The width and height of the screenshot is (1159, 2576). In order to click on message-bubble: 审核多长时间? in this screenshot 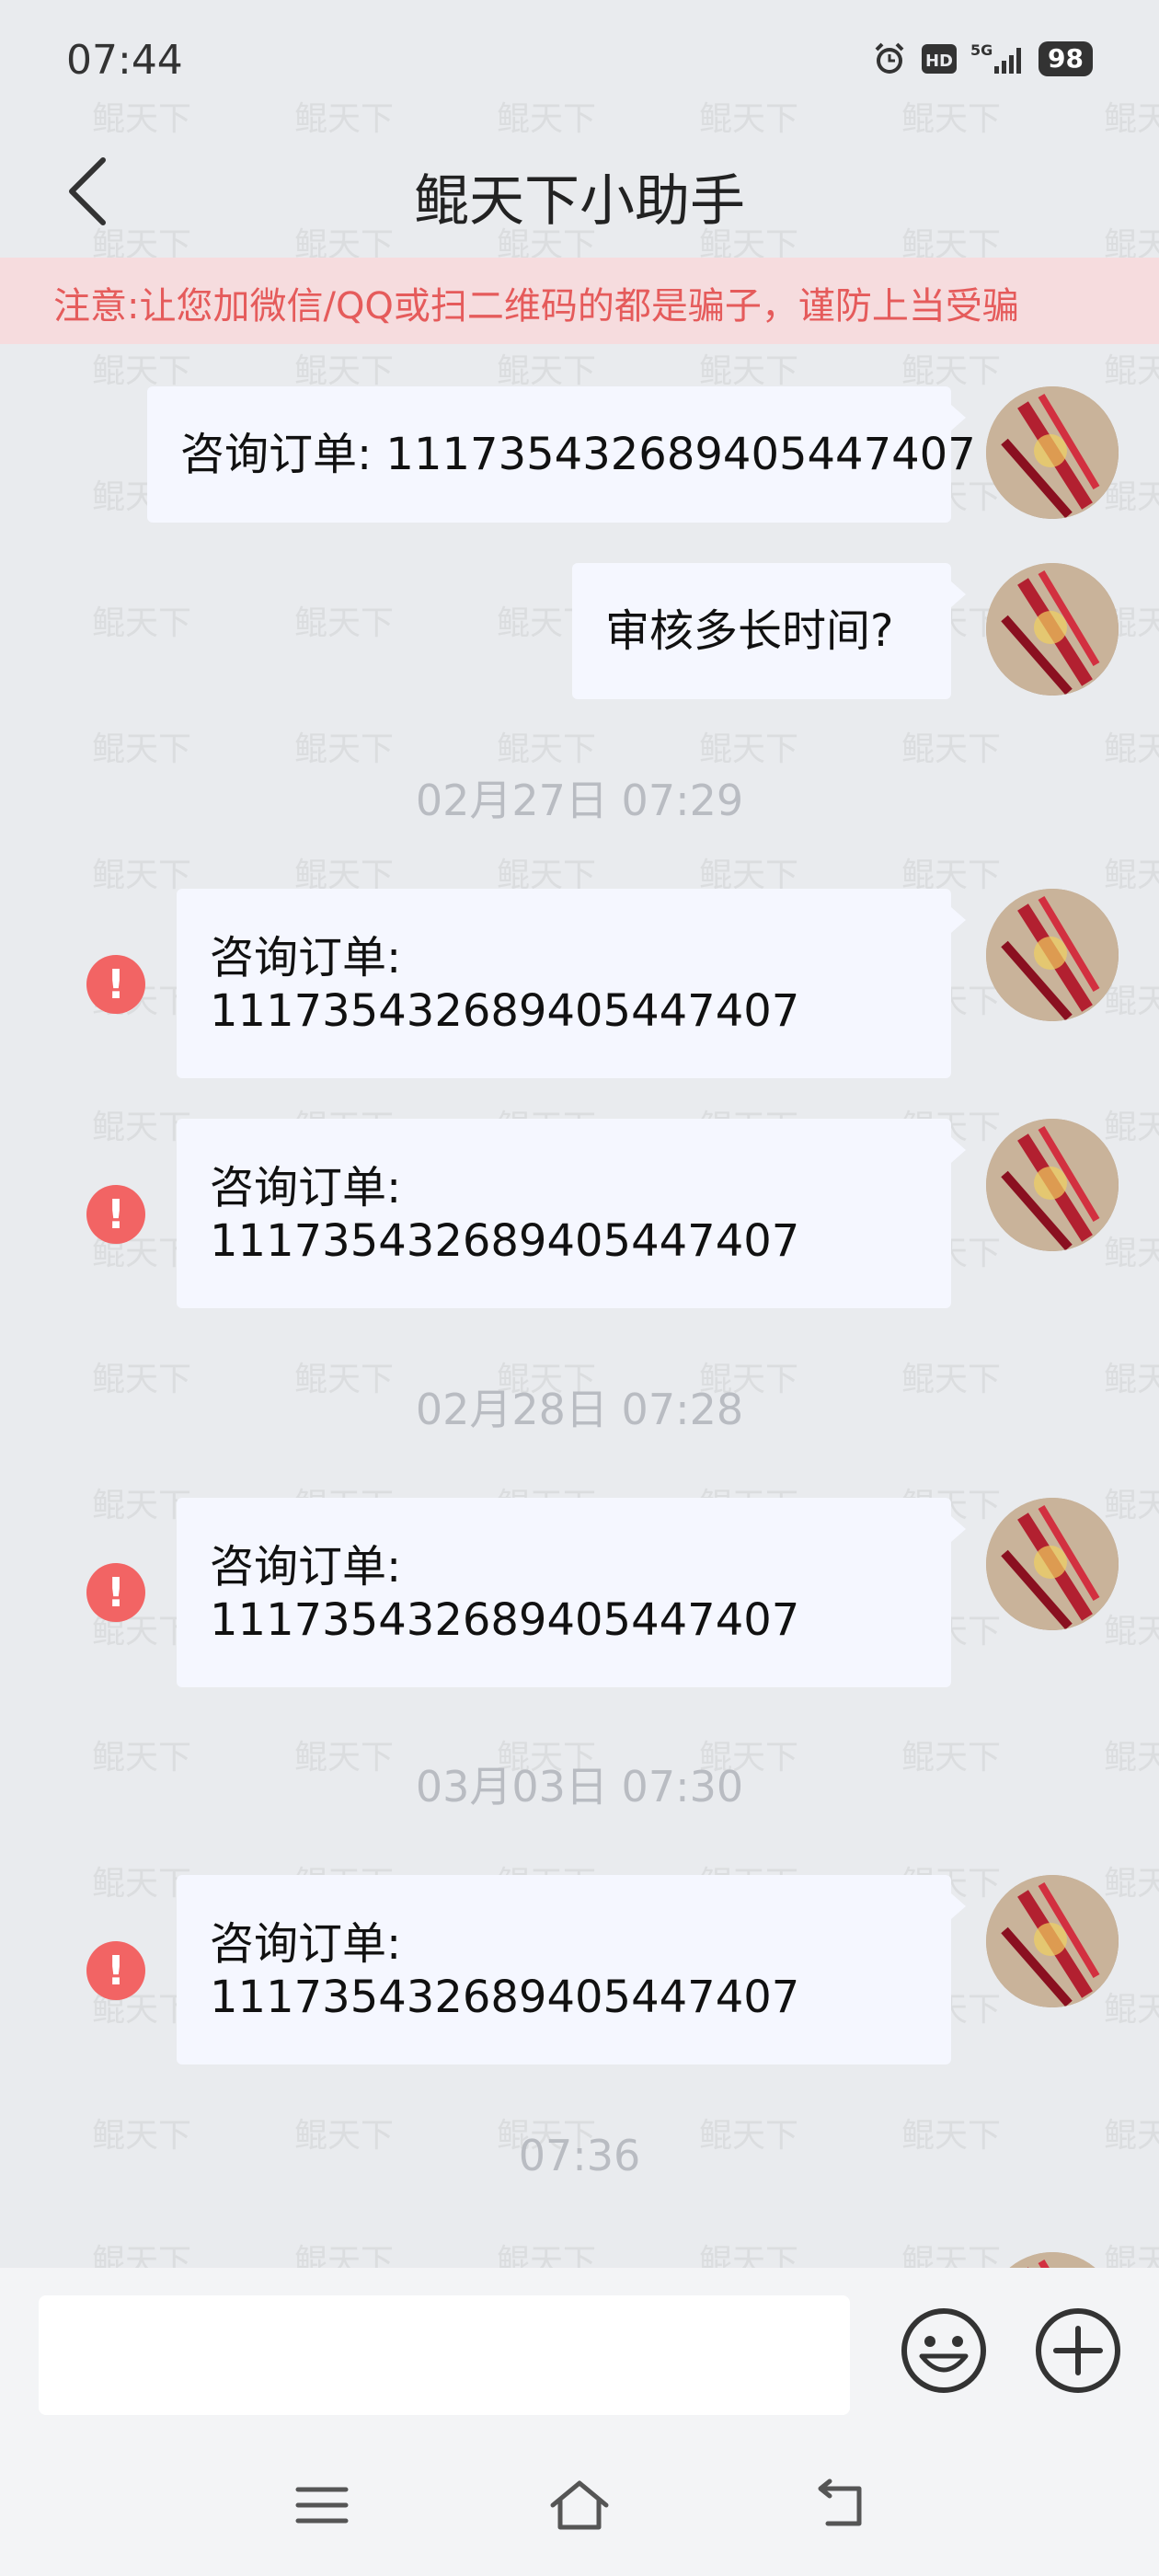, I will do `click(769, 631)`.